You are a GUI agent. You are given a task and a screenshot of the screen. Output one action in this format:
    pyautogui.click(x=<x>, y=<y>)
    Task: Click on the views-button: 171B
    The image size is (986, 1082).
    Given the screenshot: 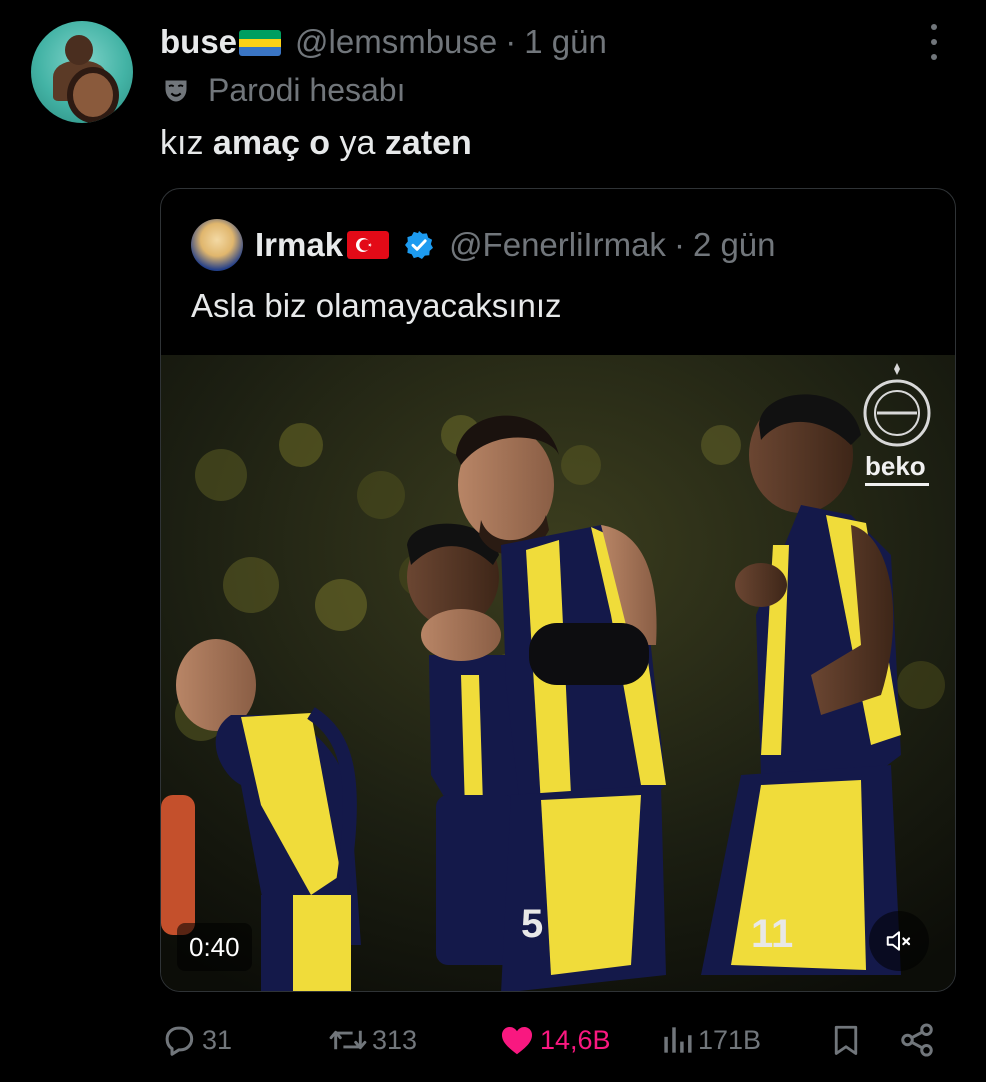 What is the action you would take?
    pyautogui.click(x=710, y=1040)
    